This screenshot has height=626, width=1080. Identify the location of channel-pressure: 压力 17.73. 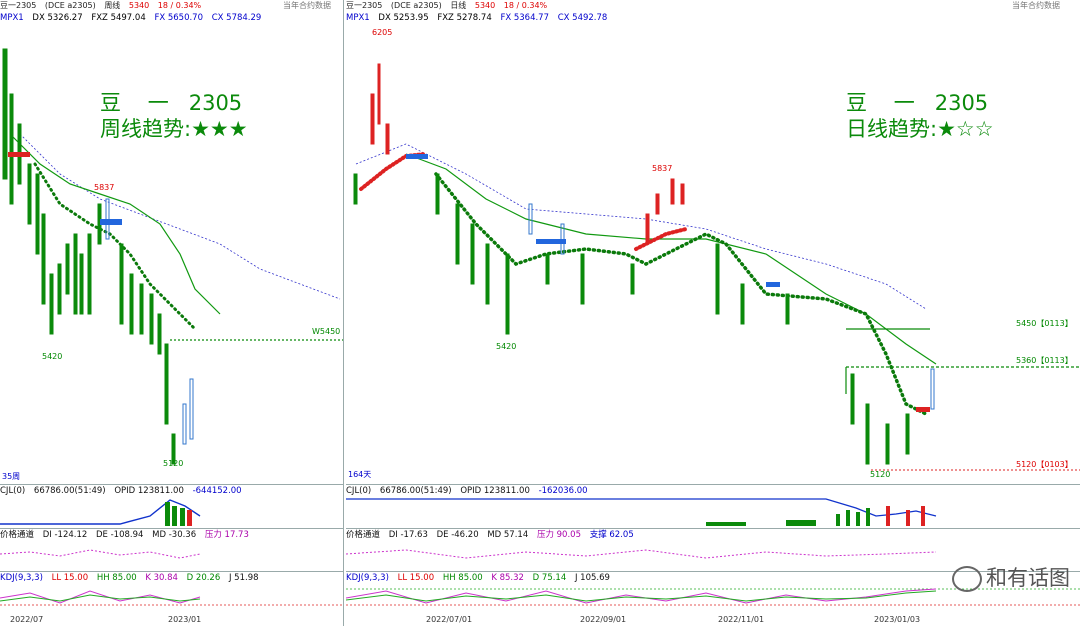
(226, 535).